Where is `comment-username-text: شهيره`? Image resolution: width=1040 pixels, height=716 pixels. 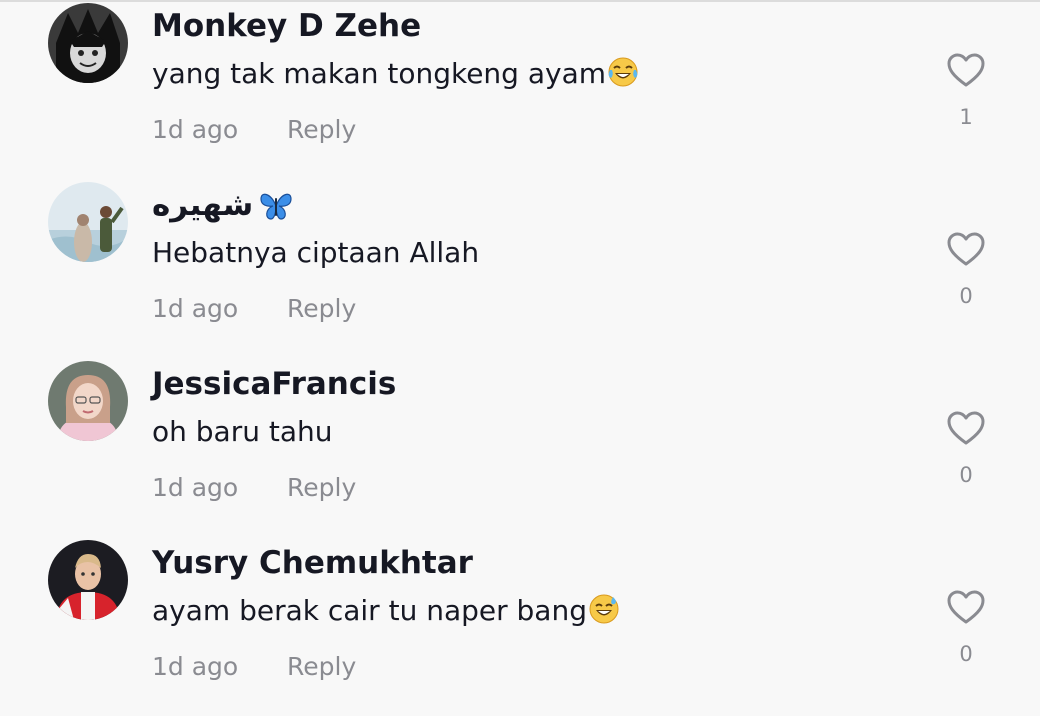 comment-username-text: شهيره is located at coordinates (203, 205).